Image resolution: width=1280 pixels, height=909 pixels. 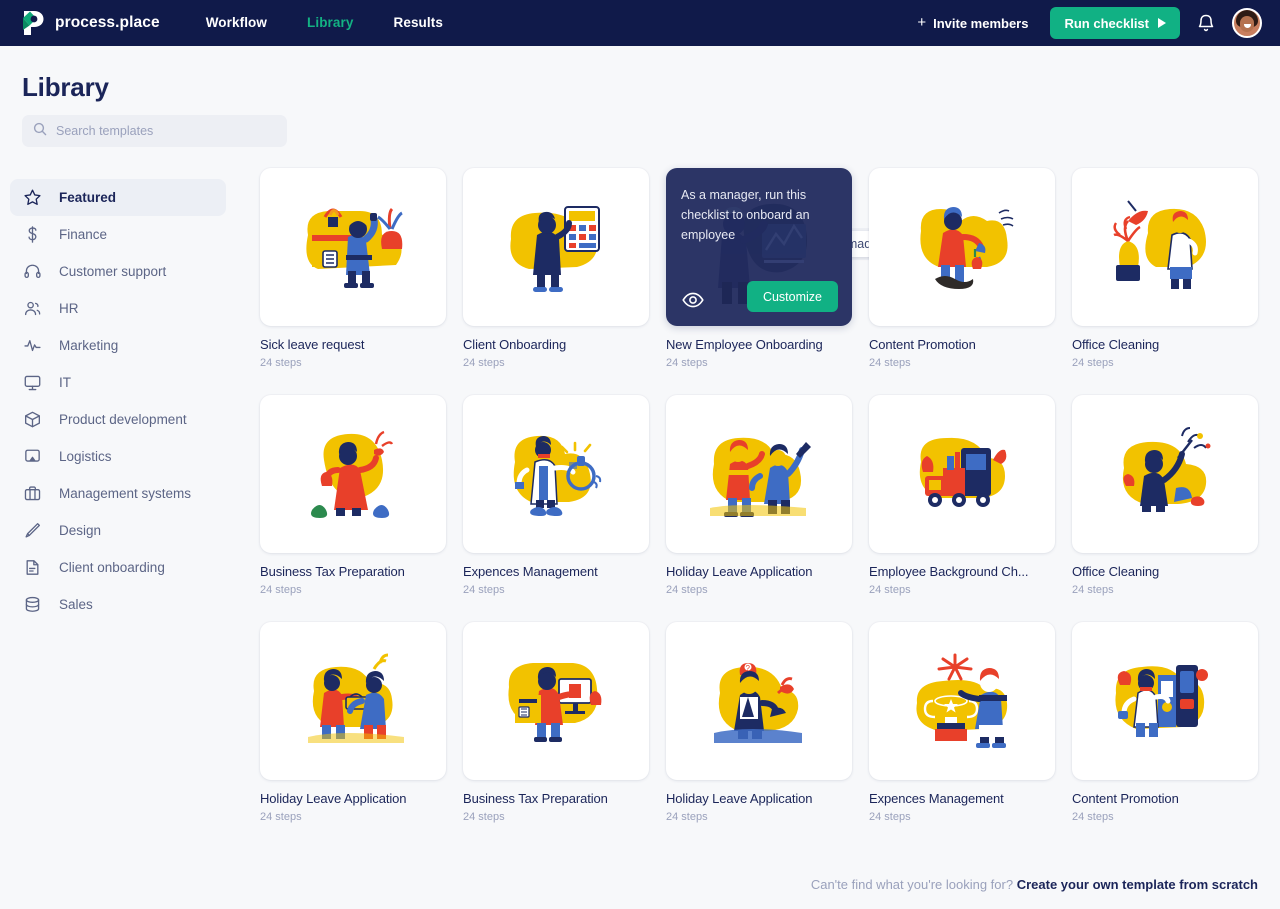 I want to click on notifications-bell-icon, so click(x=1206, y=23).